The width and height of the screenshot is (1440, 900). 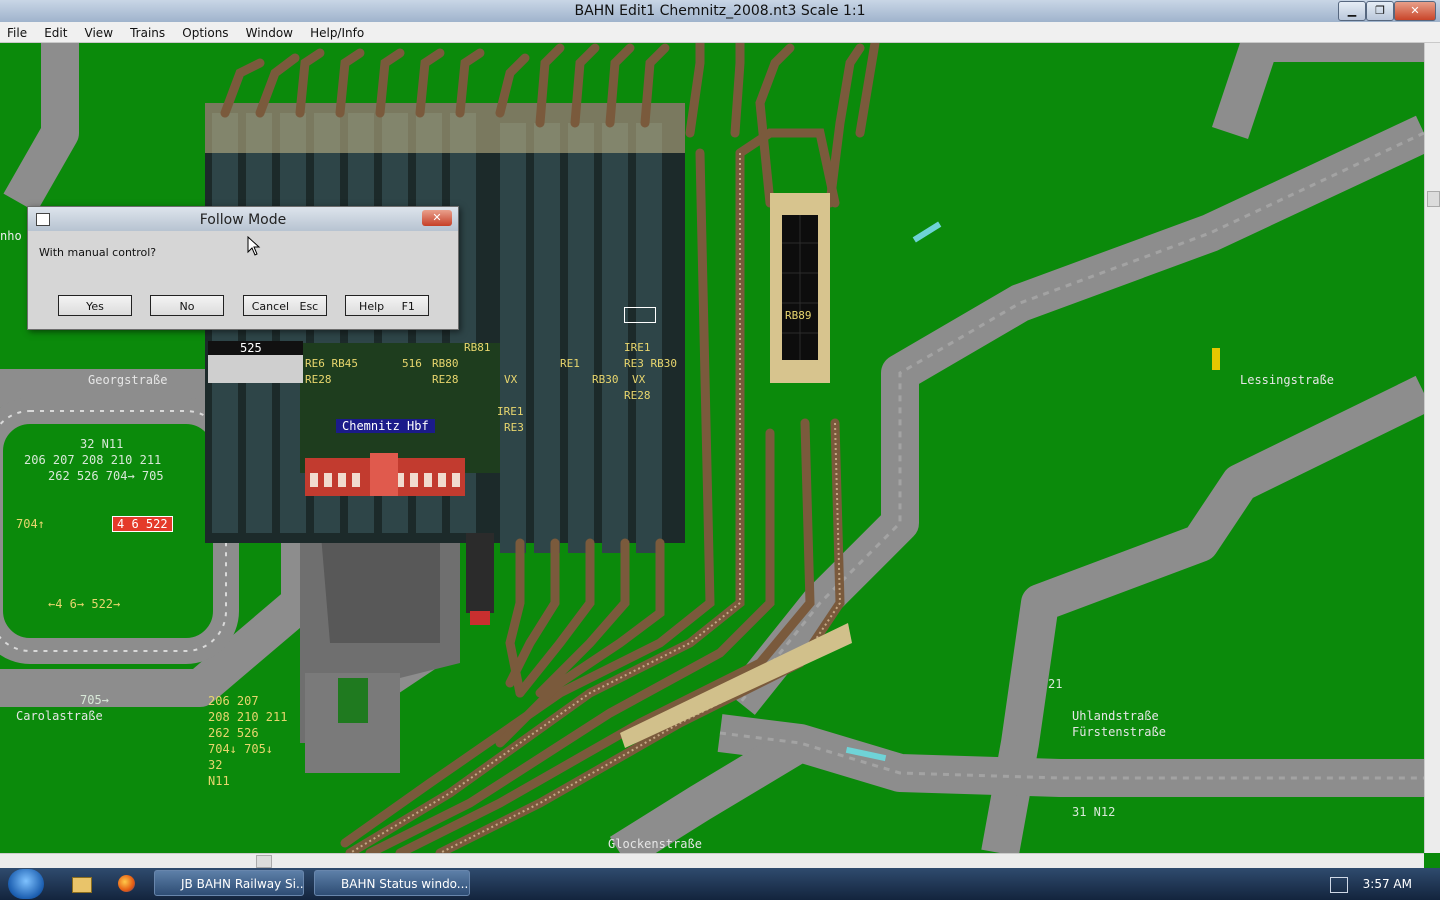 What do you see at coordinates (204, 31) in the screenshot?
I see `menu-options: Options` at bounding box center [204, 31].